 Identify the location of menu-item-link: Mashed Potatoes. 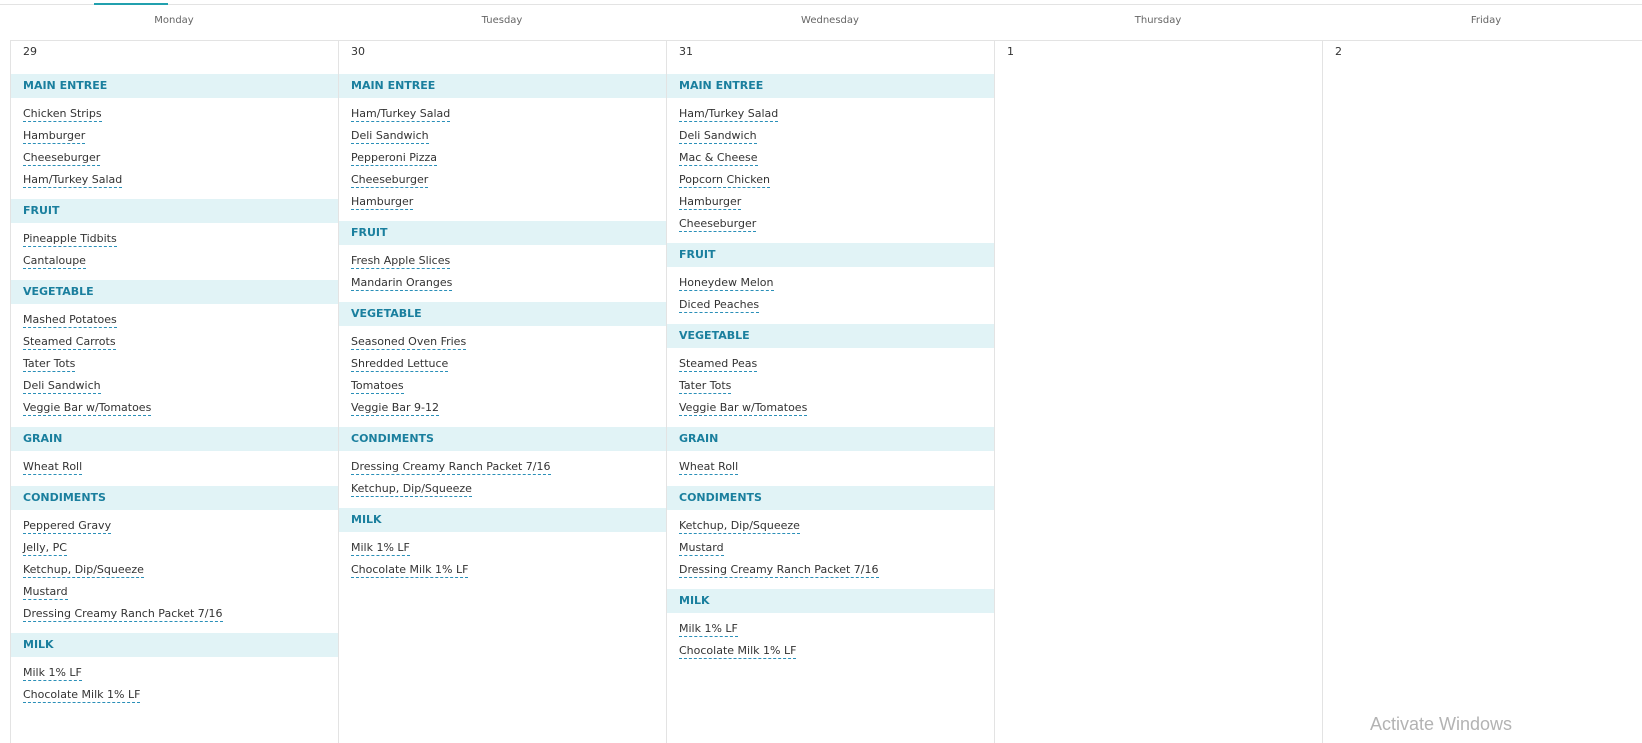
(70, 320).